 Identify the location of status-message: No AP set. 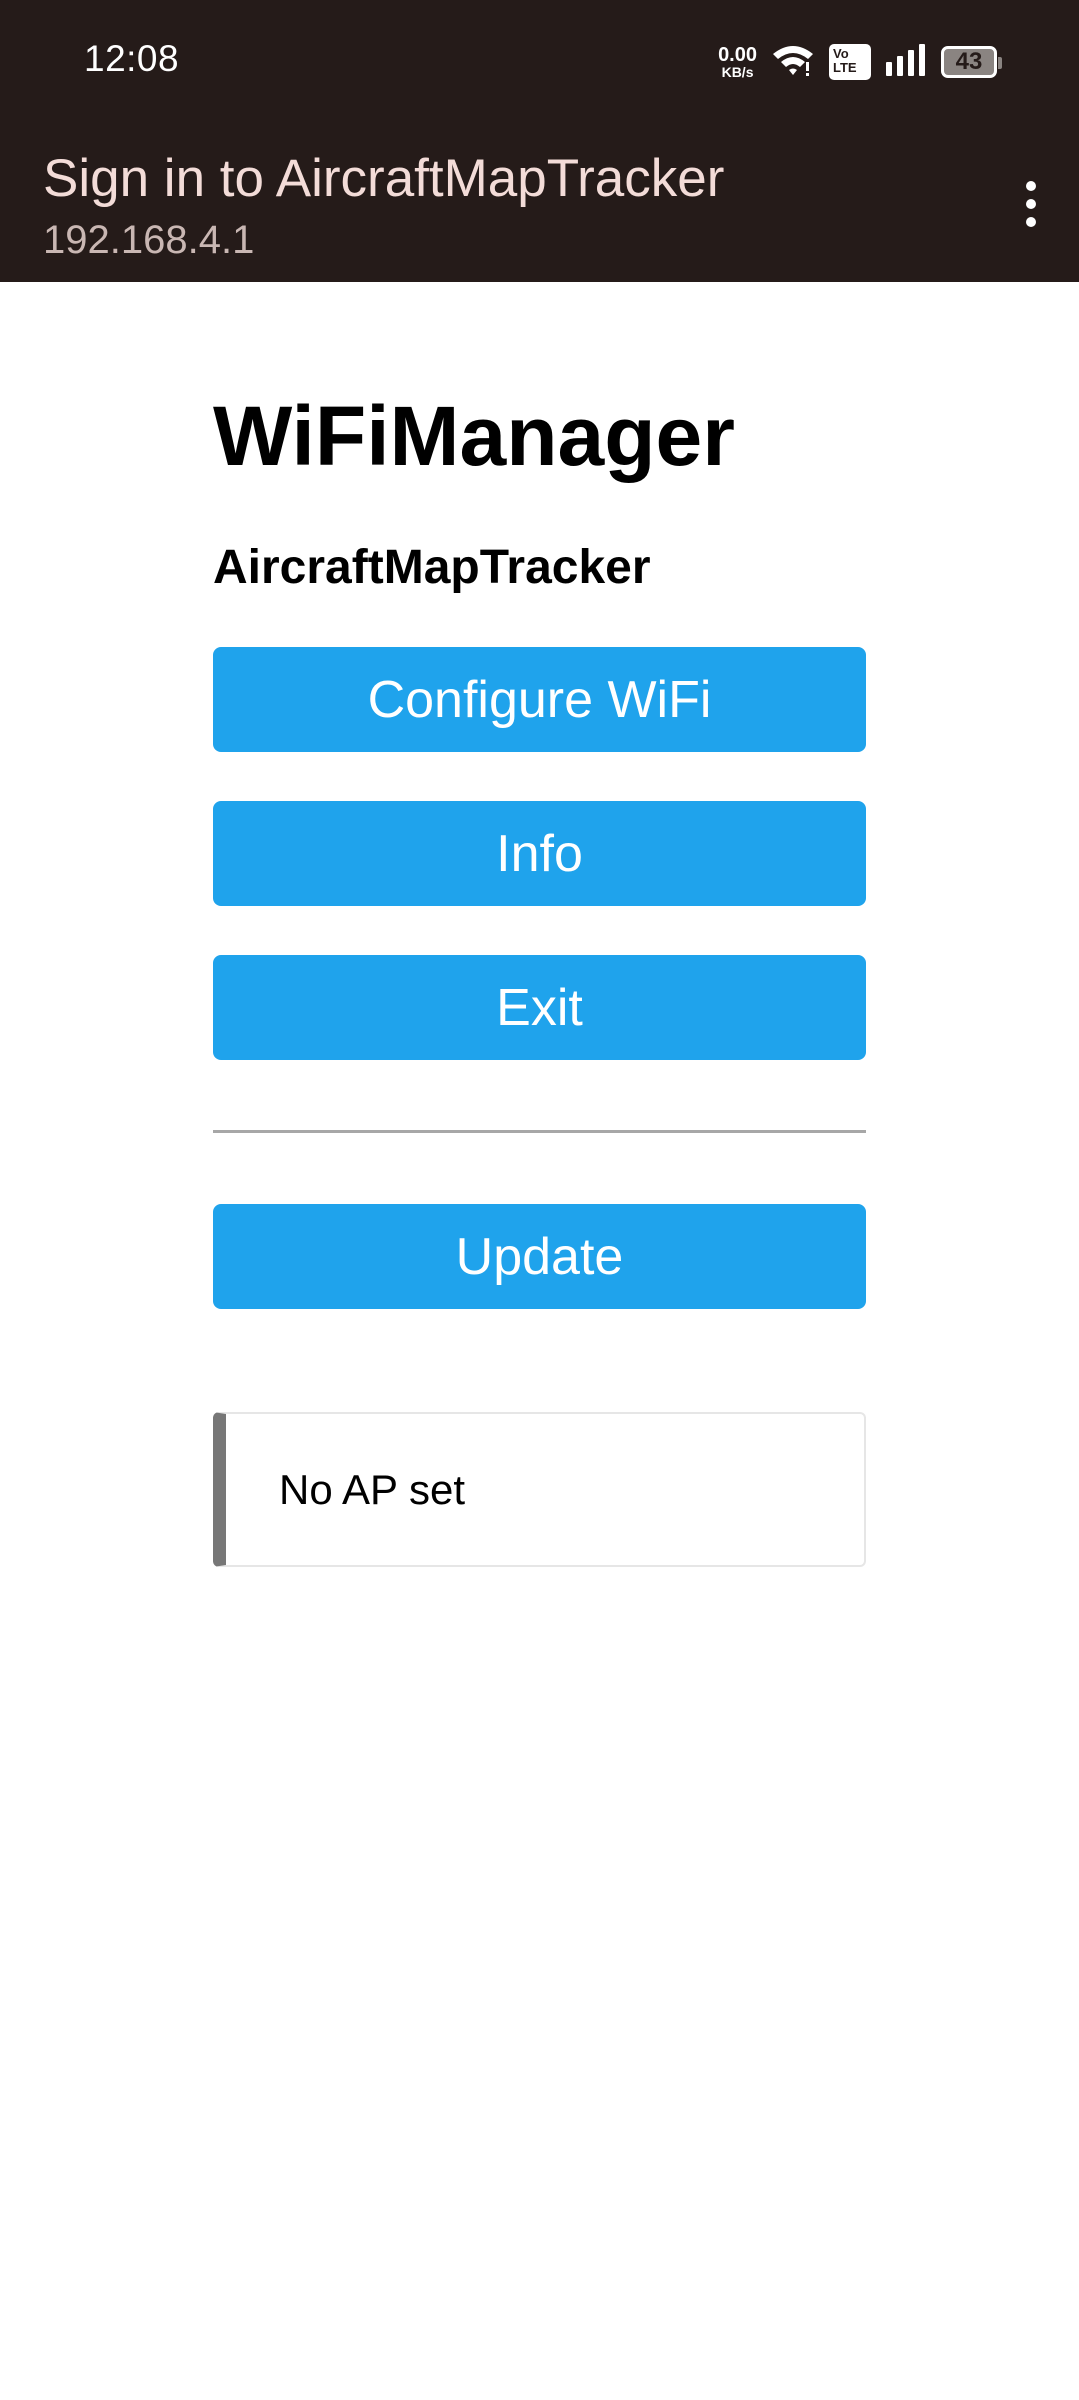
(539, 1489).